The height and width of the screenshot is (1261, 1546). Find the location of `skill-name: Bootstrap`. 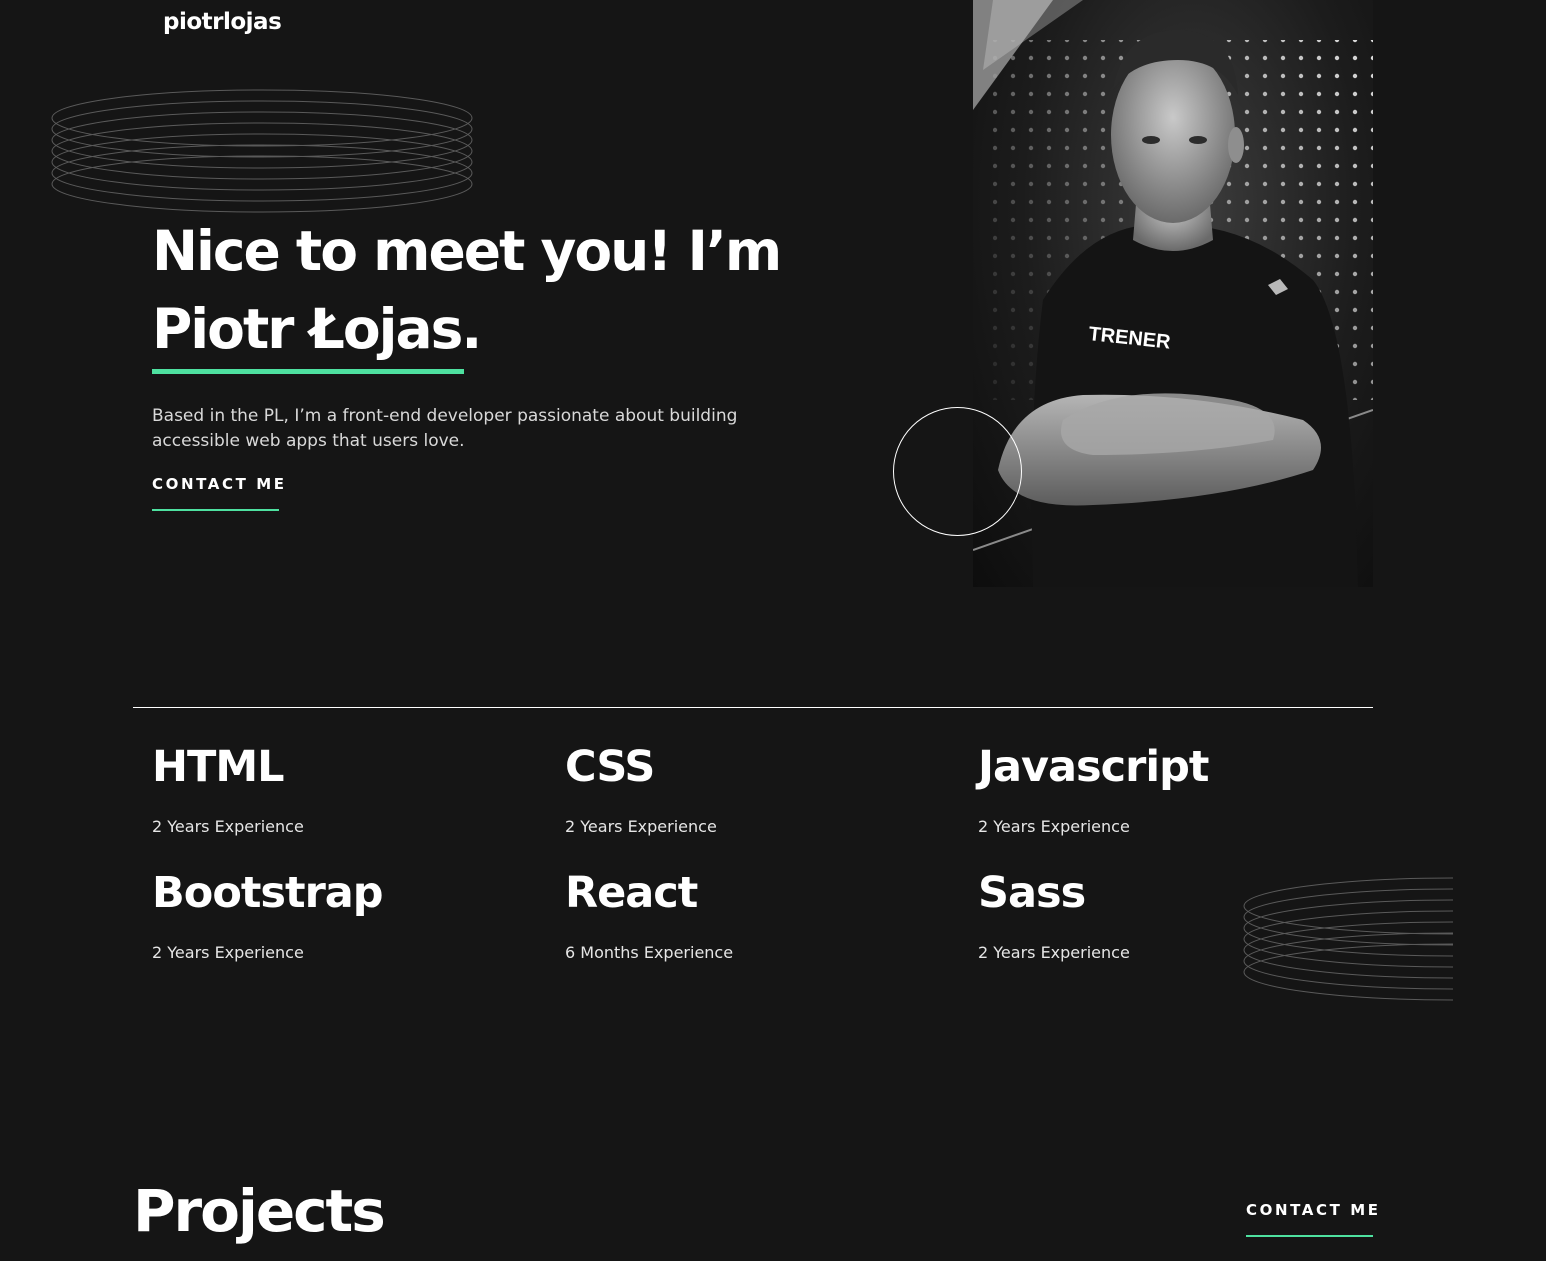

skill-name: Bootstrap is located at coordinates (268, 893).